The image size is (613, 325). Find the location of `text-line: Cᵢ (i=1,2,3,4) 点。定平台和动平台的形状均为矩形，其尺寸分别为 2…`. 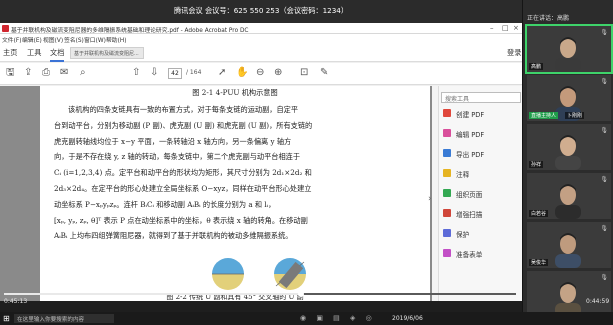

text-line: Cᵢ (i=1,2,3,4) 点。定平台和动平台的形状均为矩形，其尺寸分别为 2… is located at coordinates (183, 173).